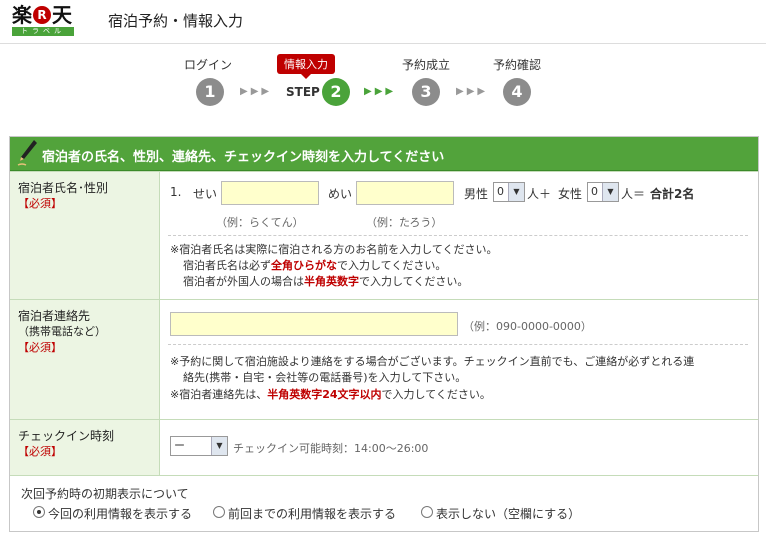 The height and width of the screenshot is (538, 766). I want to click on mei-label: めい, so click(340, 194).